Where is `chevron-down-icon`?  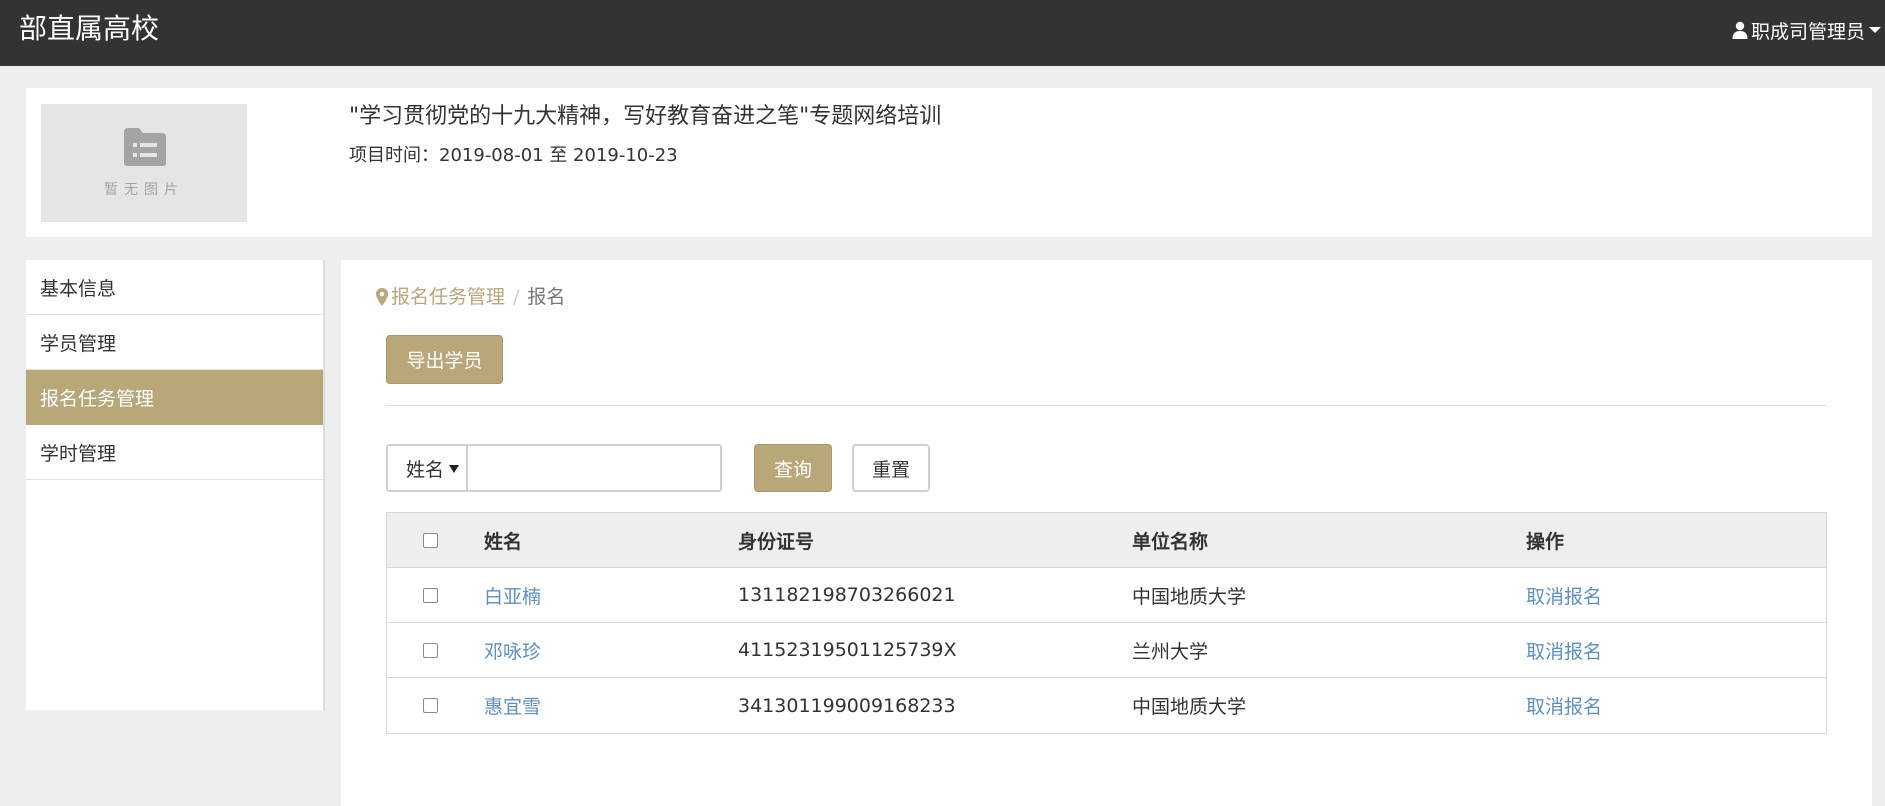
chevron-down-icon is located at coordinates (1875, 30).